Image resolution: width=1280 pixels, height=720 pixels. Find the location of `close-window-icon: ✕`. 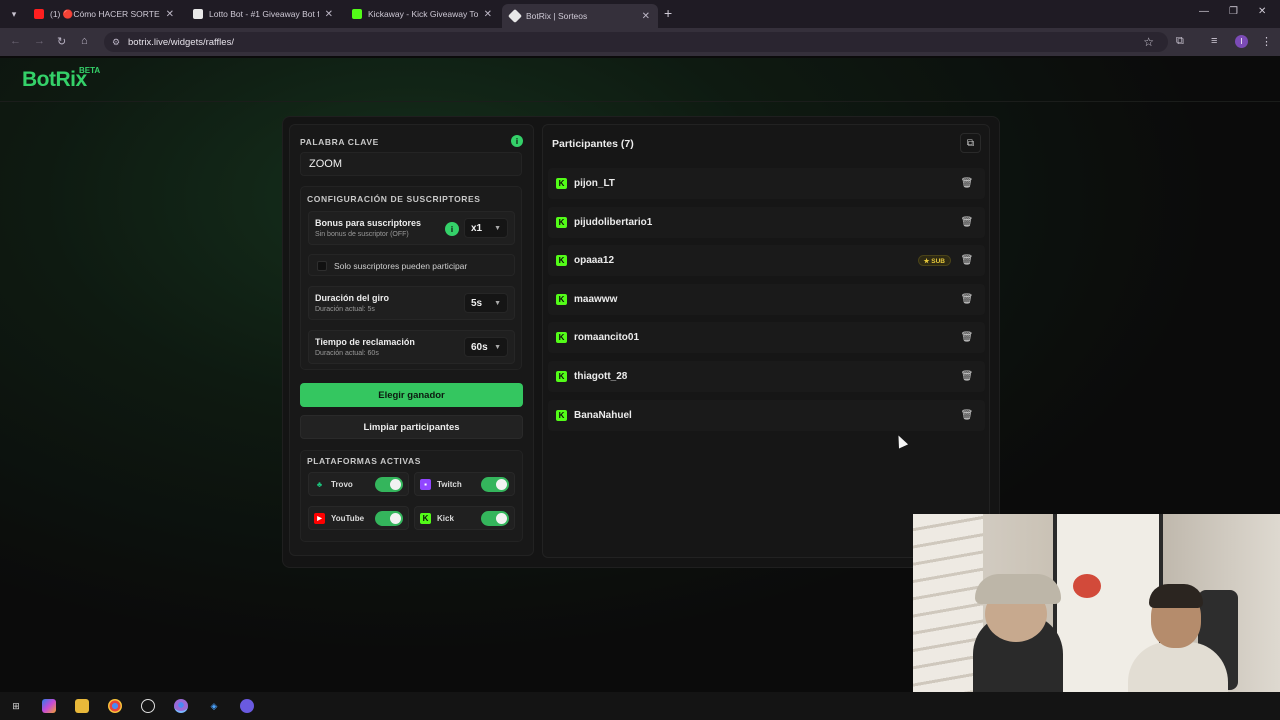

close-window-icon: ✕ is located at coordinates (1262, 11).